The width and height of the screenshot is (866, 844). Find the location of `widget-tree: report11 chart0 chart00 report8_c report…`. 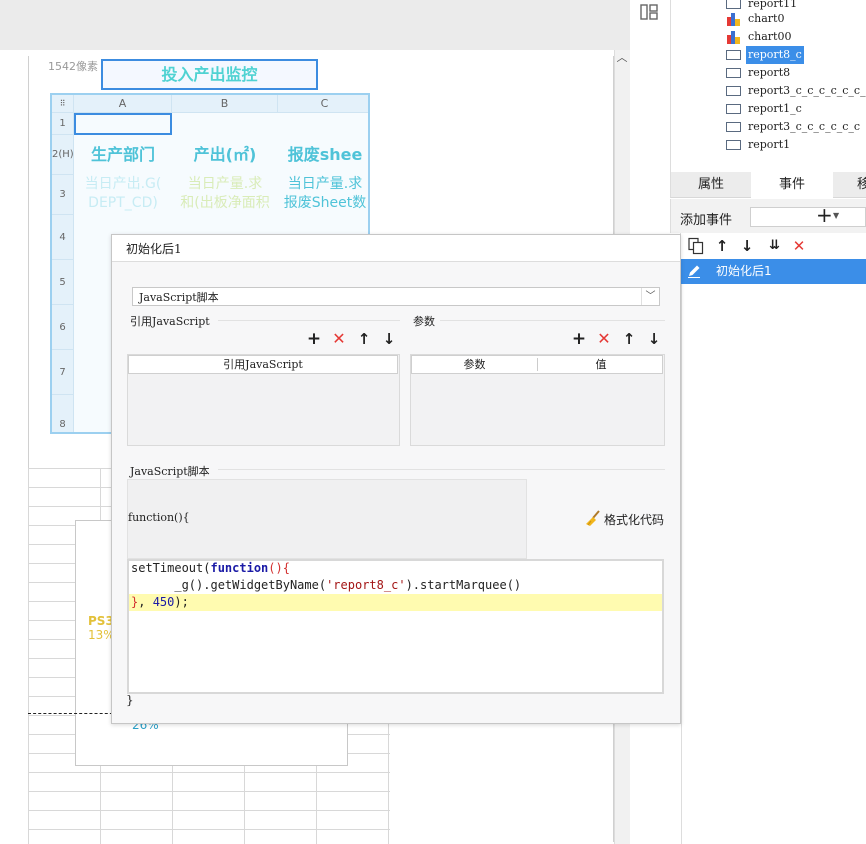

widget-tree: report11 chart0 chart00 report8_c report… is located at coordinates (768, 86).